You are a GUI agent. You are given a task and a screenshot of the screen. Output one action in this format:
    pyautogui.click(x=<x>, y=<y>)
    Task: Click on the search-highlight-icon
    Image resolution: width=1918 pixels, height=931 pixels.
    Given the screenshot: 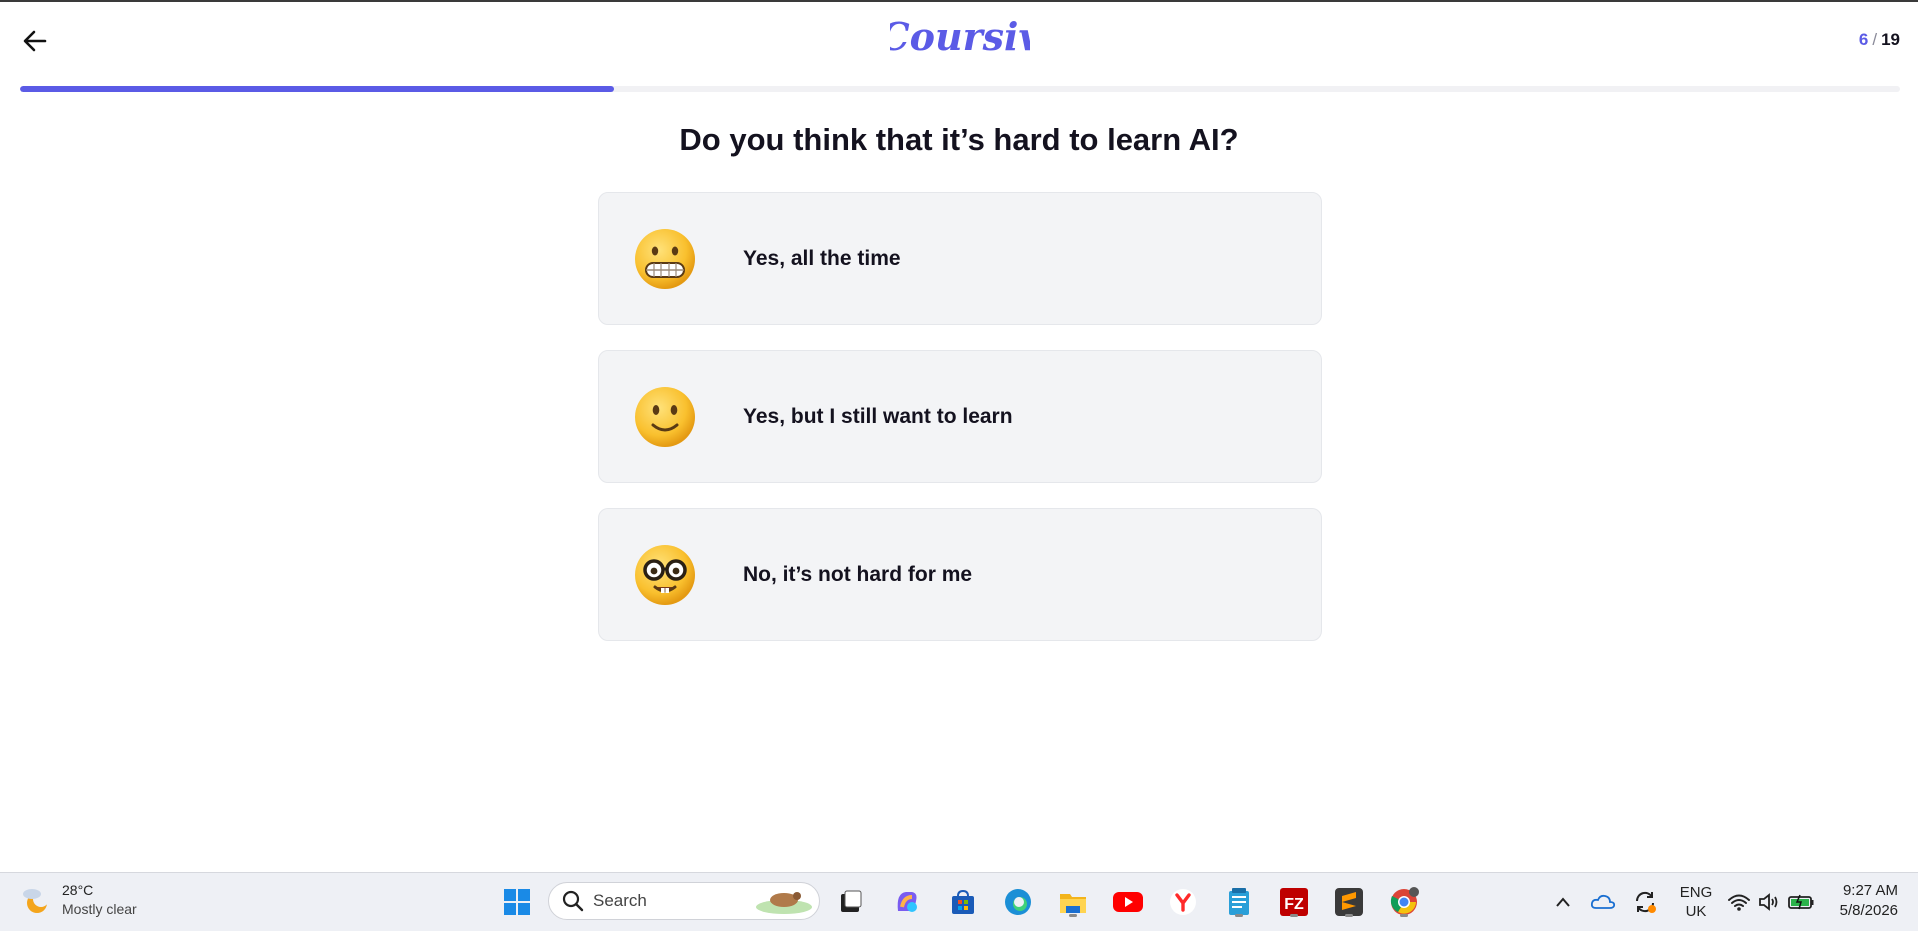 What is the action you would take?
    pyautogui.click(x=784, y=903)
    